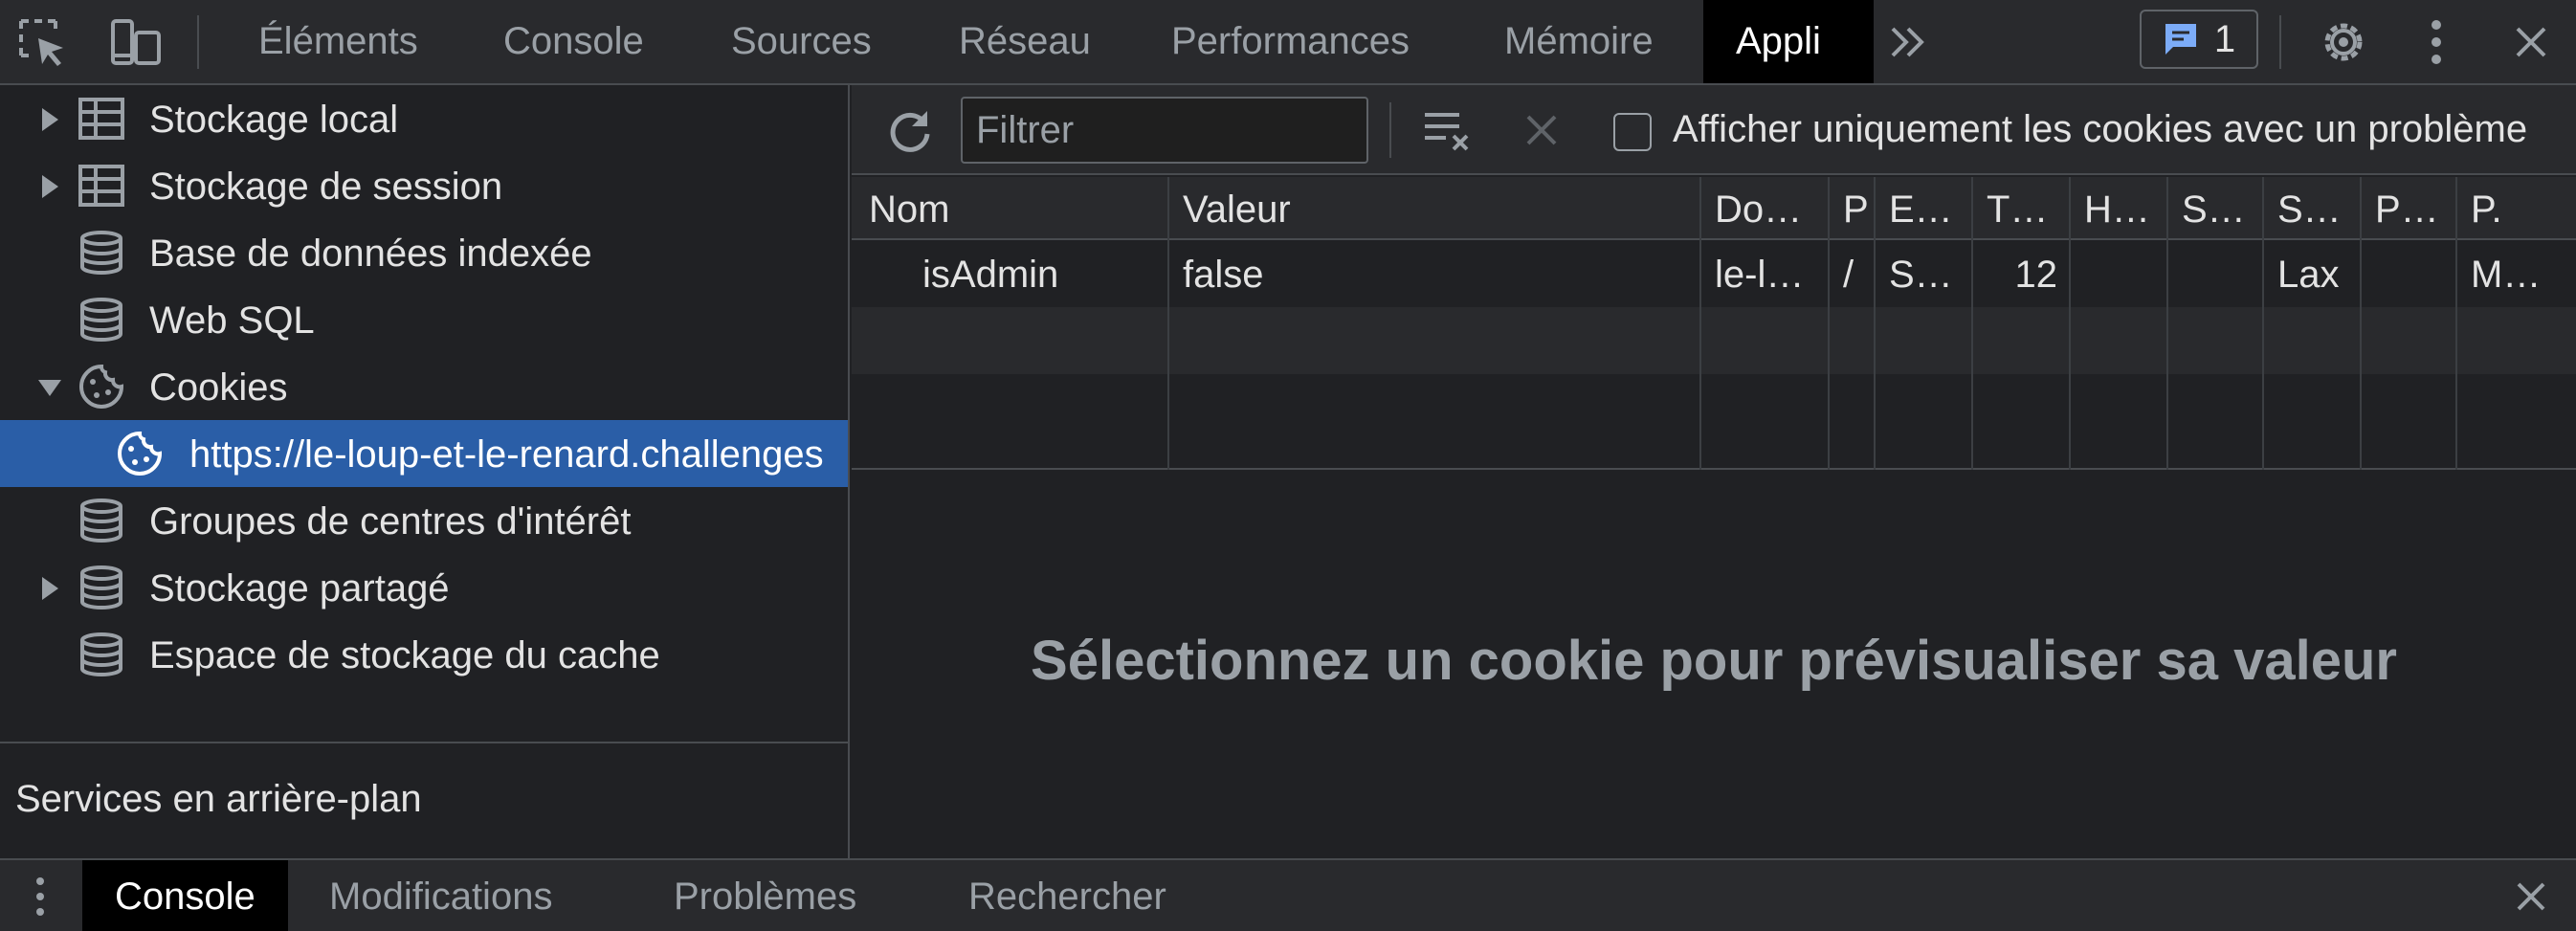 The width and height of the screenshot is (2576, 931). What do you see at coordinates (424, 319) in the screenshot?
I see `sidebar-item-web-sql: Web SQL` at bounding box center [424, 319].